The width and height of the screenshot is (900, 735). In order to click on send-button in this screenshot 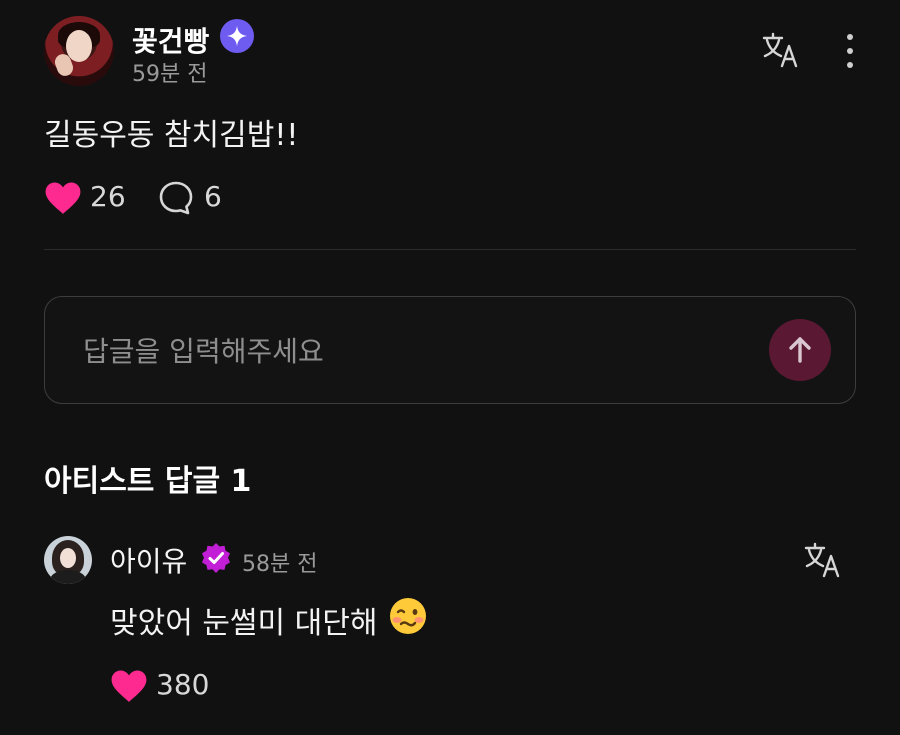, I will do `click(800, 350)`.